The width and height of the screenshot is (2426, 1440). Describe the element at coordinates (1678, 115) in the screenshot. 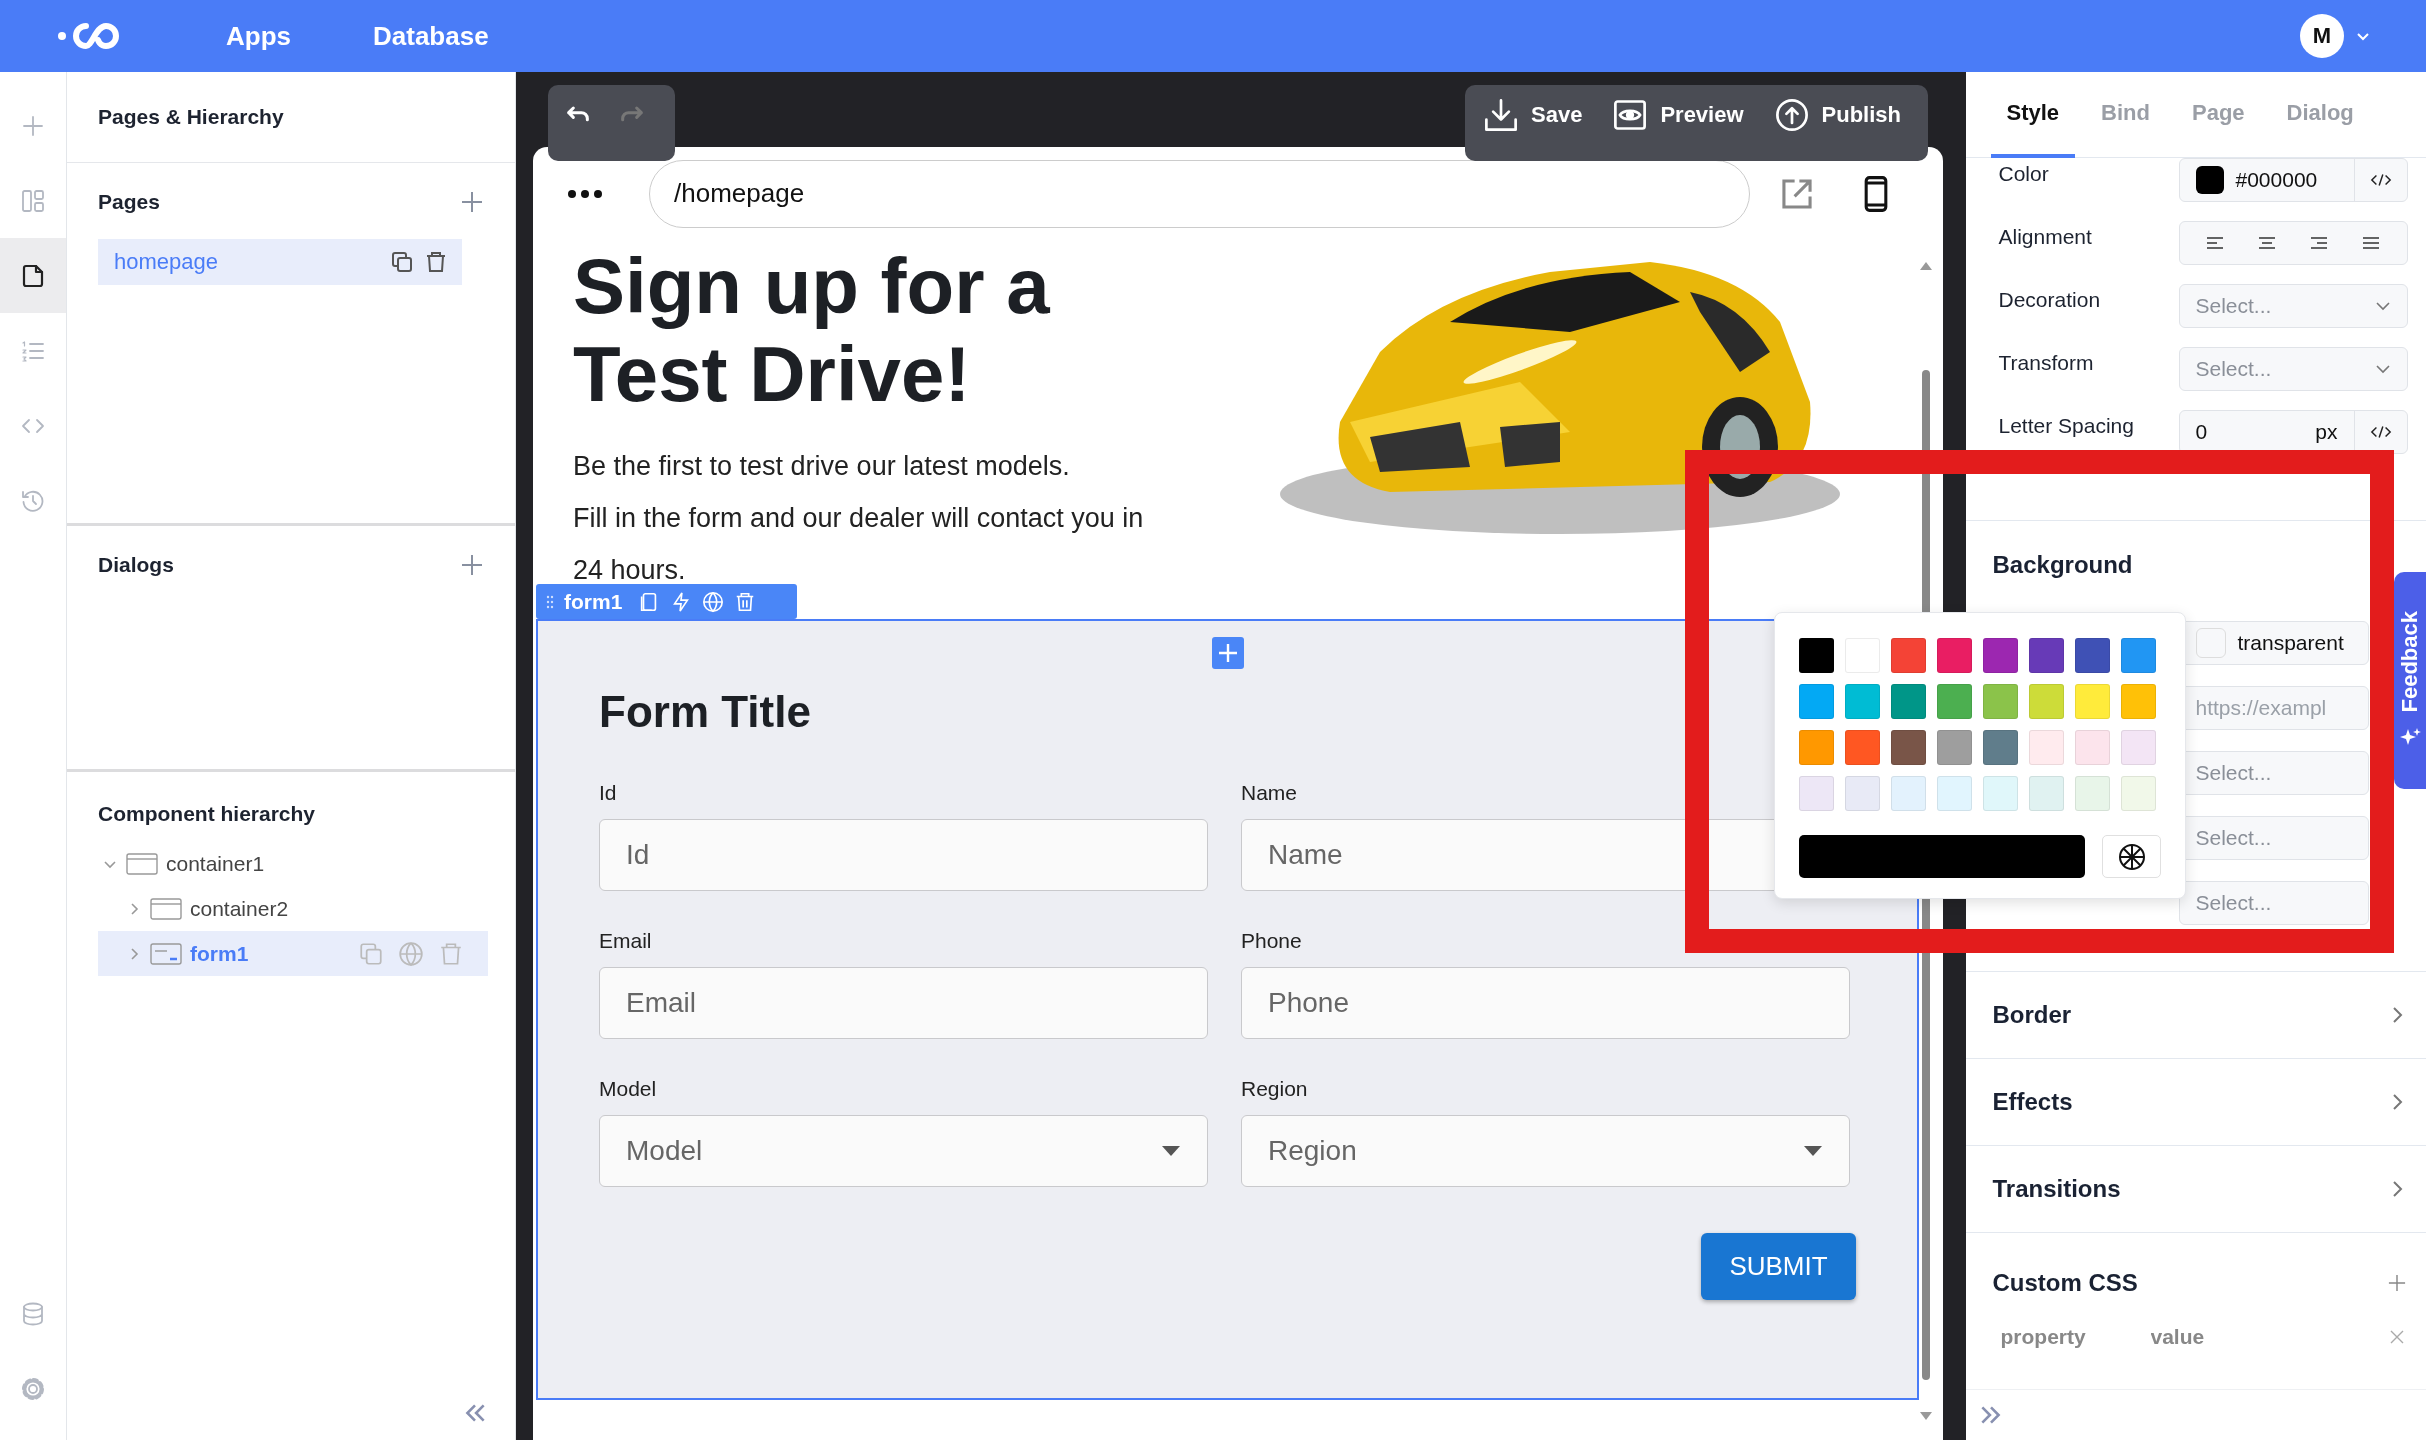

I see `preview-button: Preview` at that location.